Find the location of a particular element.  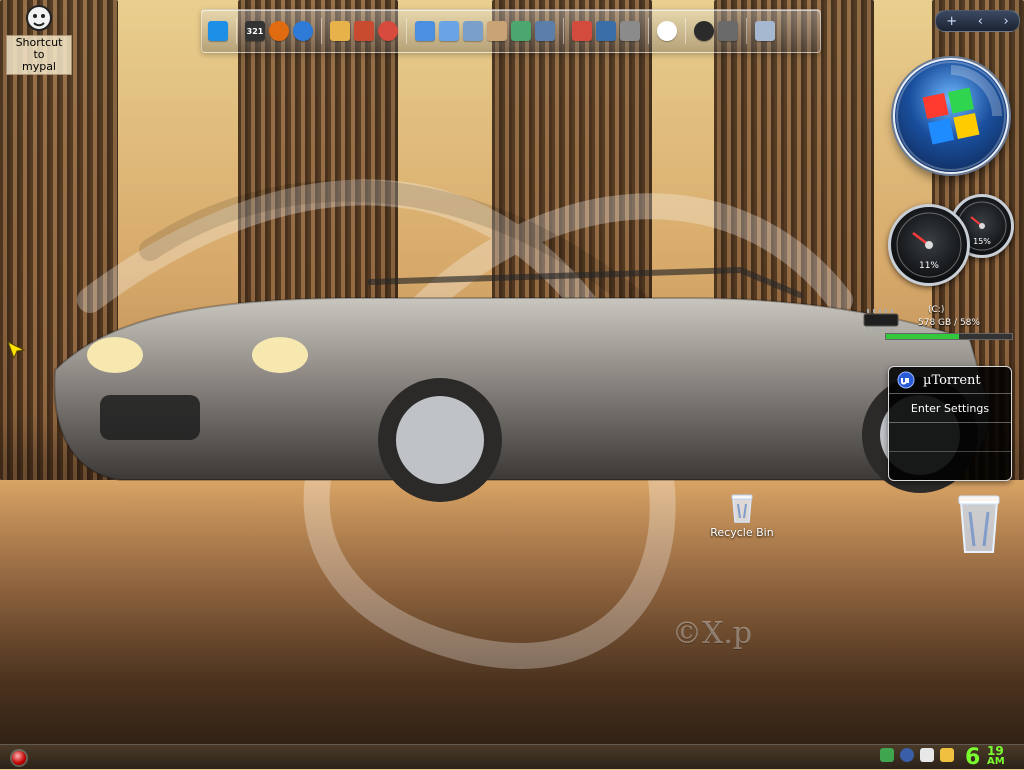

clock-hour: 6 is located at coordinates (973, 757).